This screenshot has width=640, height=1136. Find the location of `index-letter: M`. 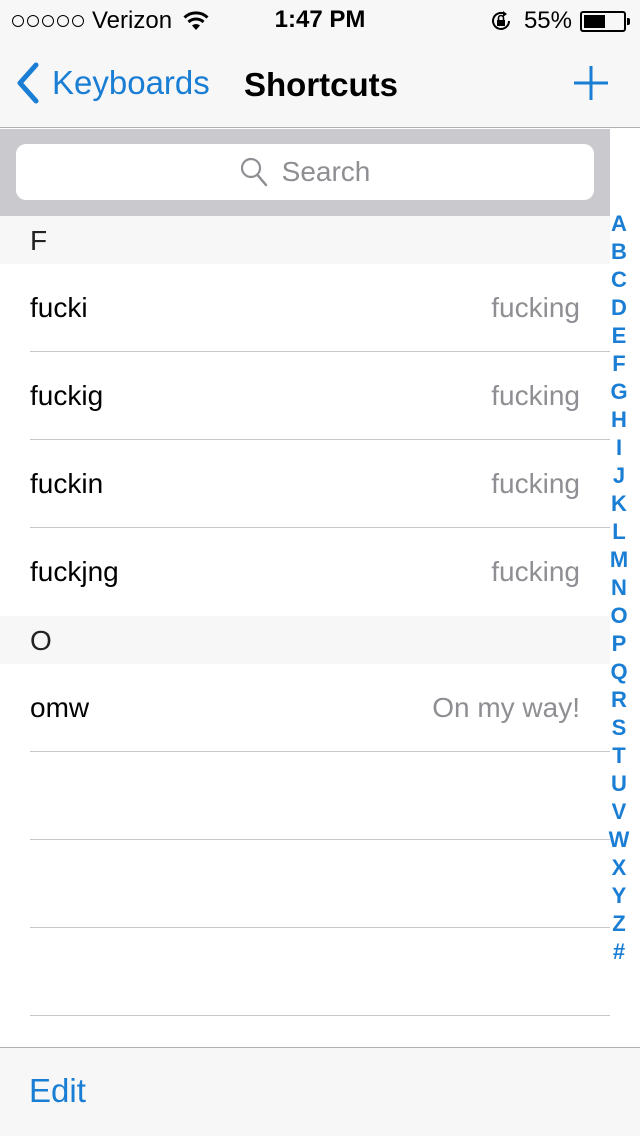

index-letter: M is located at coordinates (619, 560).